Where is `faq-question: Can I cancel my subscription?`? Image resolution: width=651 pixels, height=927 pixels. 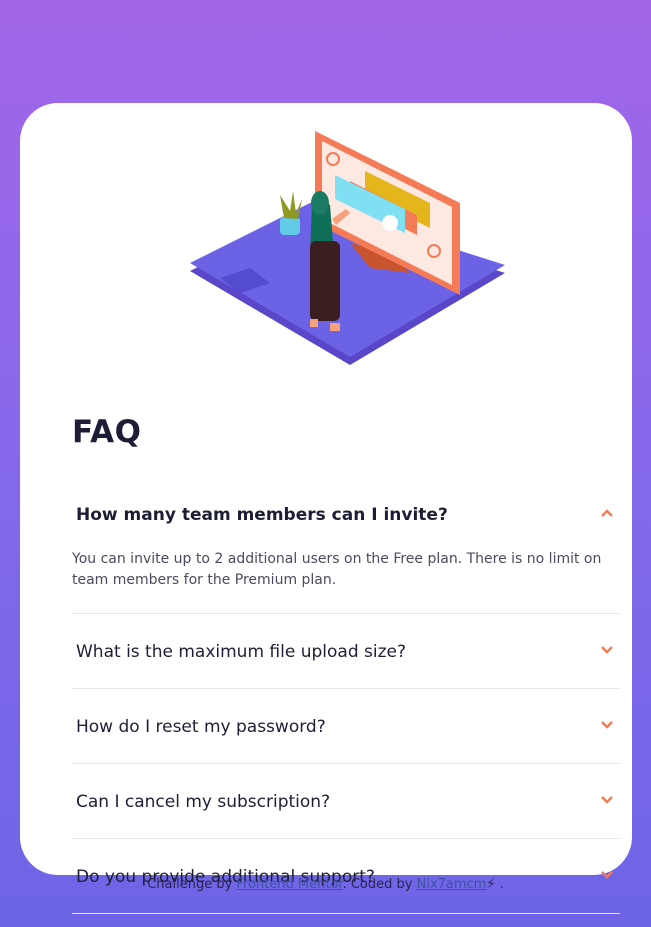 faq-question: Can I cancel my subscription? is located at coordinates (203, 802).